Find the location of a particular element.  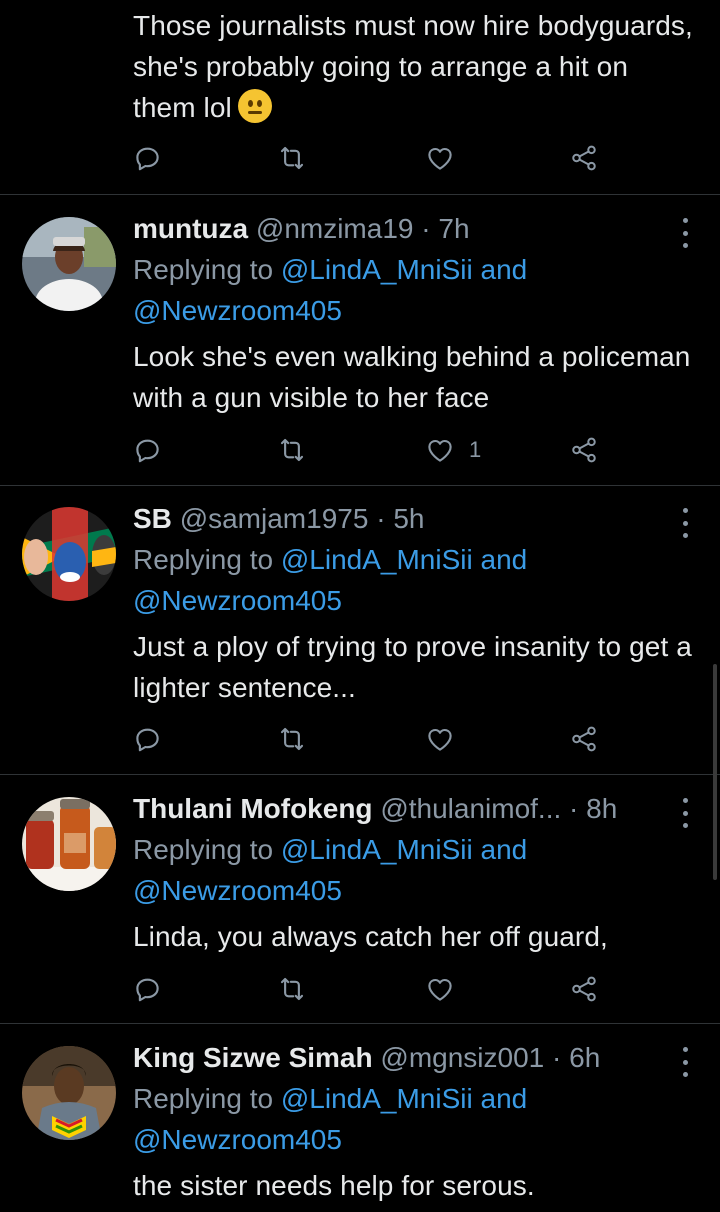

timestamp: 7h is located at coordinates (453, 228).